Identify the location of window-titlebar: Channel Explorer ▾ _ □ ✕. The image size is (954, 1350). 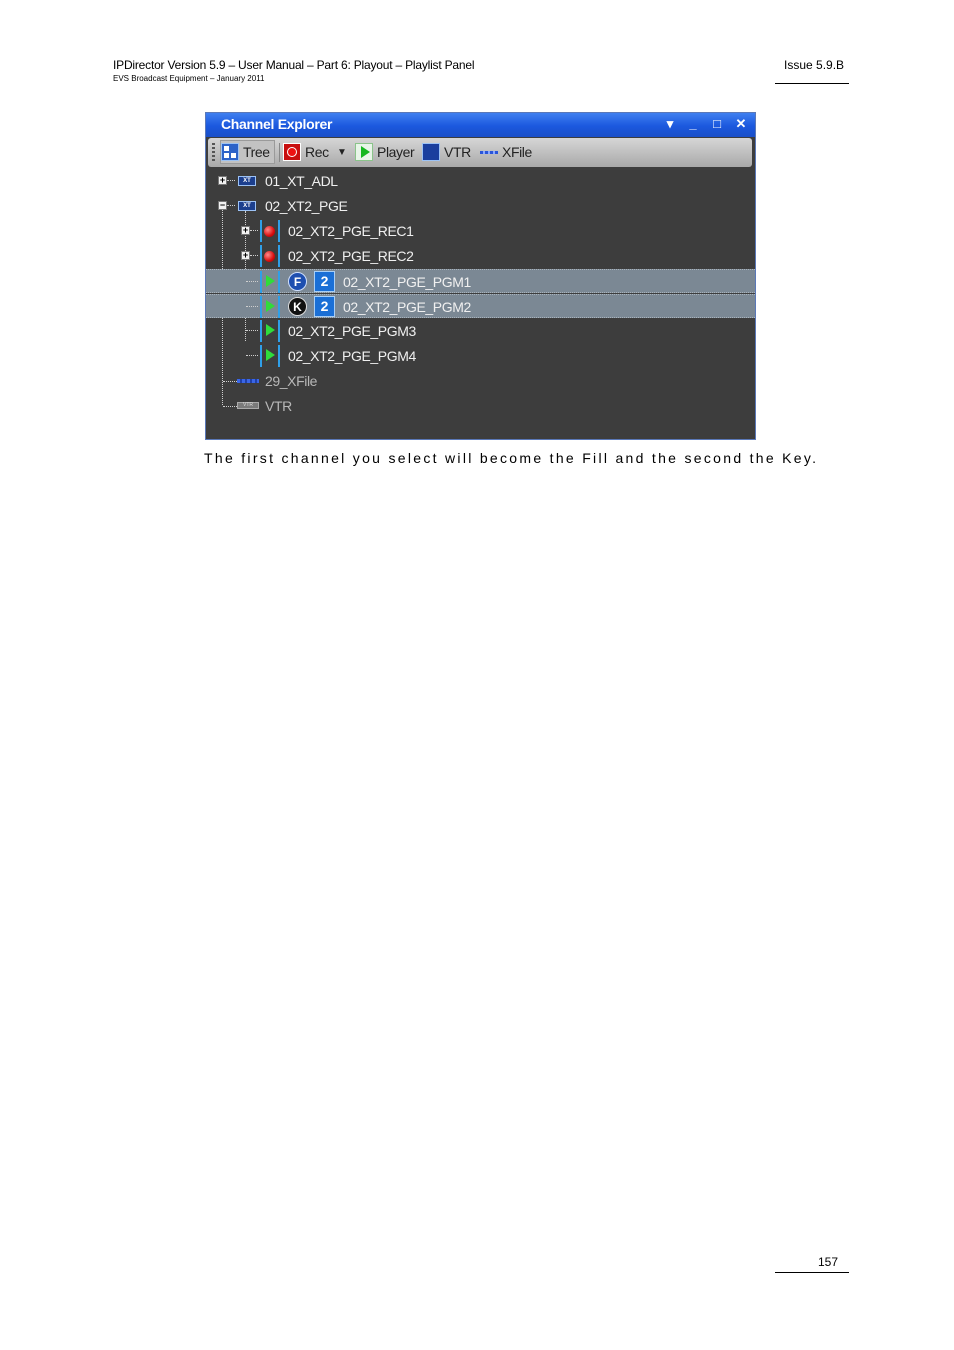
(480, 125).